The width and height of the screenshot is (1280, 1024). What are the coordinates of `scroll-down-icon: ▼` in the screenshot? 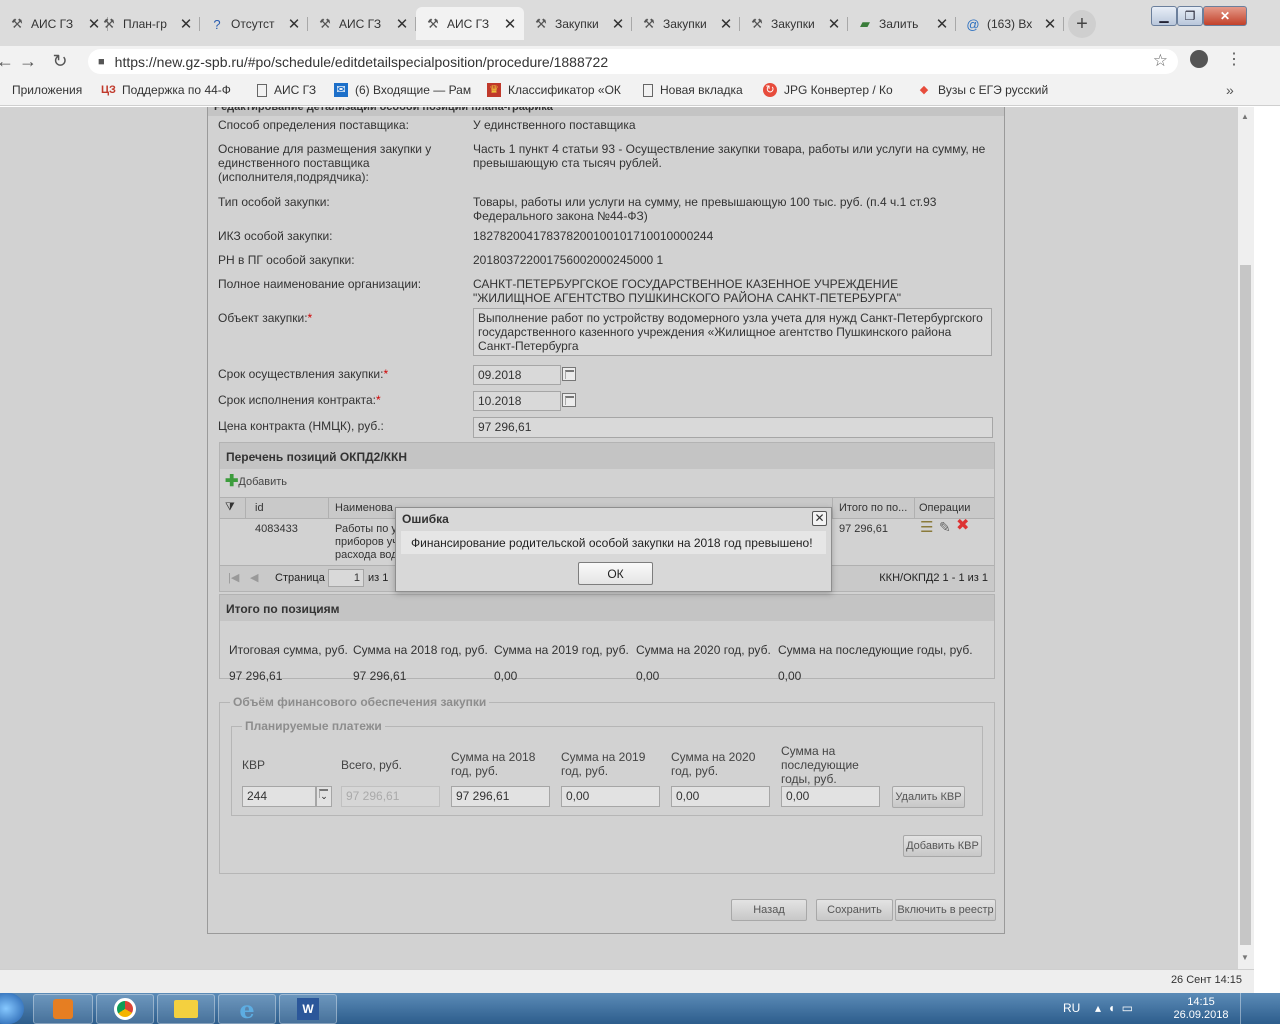 It's located at (1245, 957).